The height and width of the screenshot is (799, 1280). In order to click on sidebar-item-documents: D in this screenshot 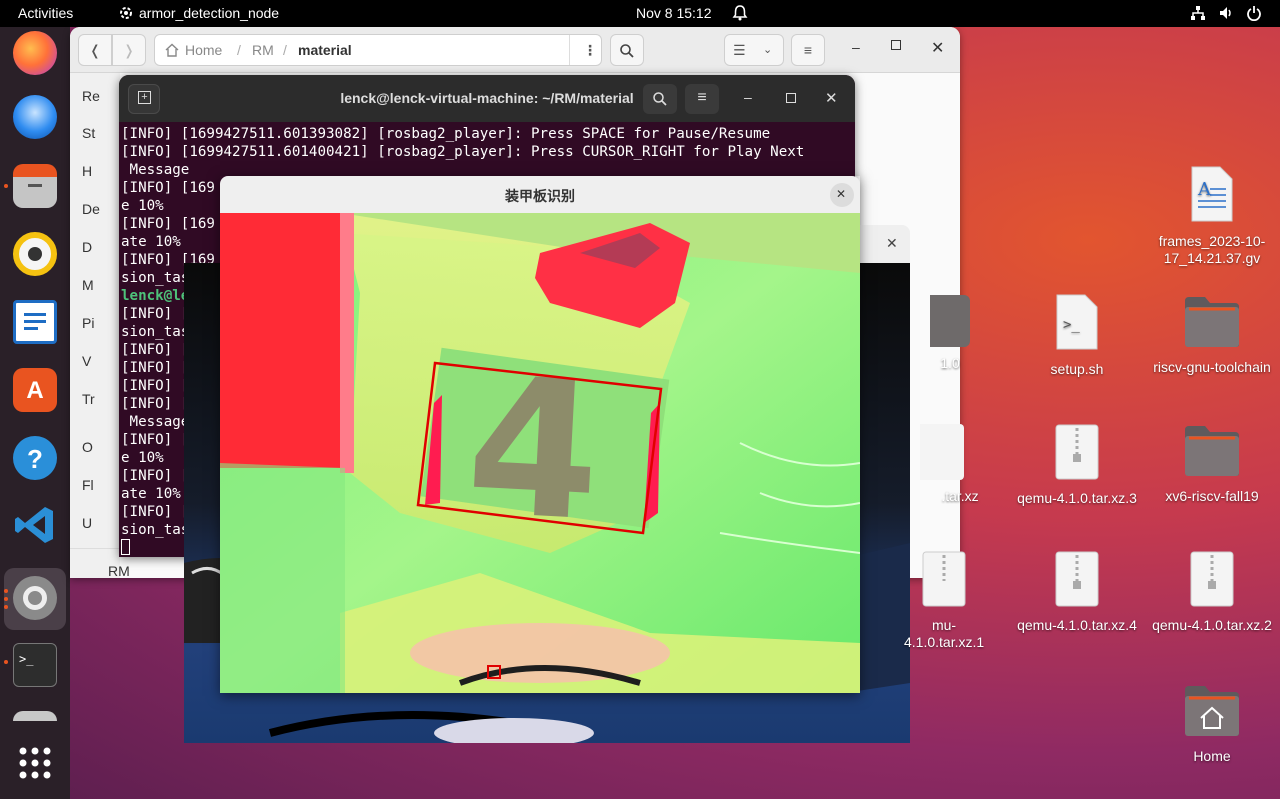, I will do `click(87, 247)`.